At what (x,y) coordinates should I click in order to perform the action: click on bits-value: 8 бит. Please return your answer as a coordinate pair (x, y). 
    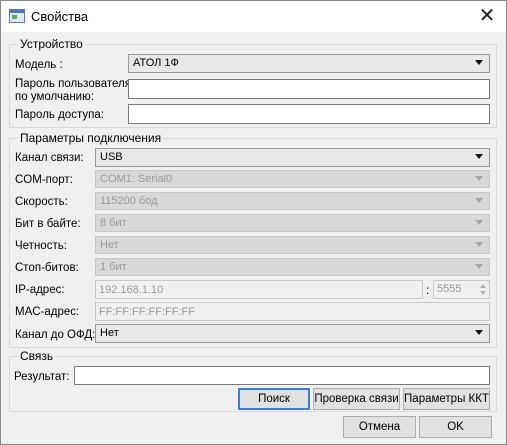
    Looking at the image, I should click on (113, 223).